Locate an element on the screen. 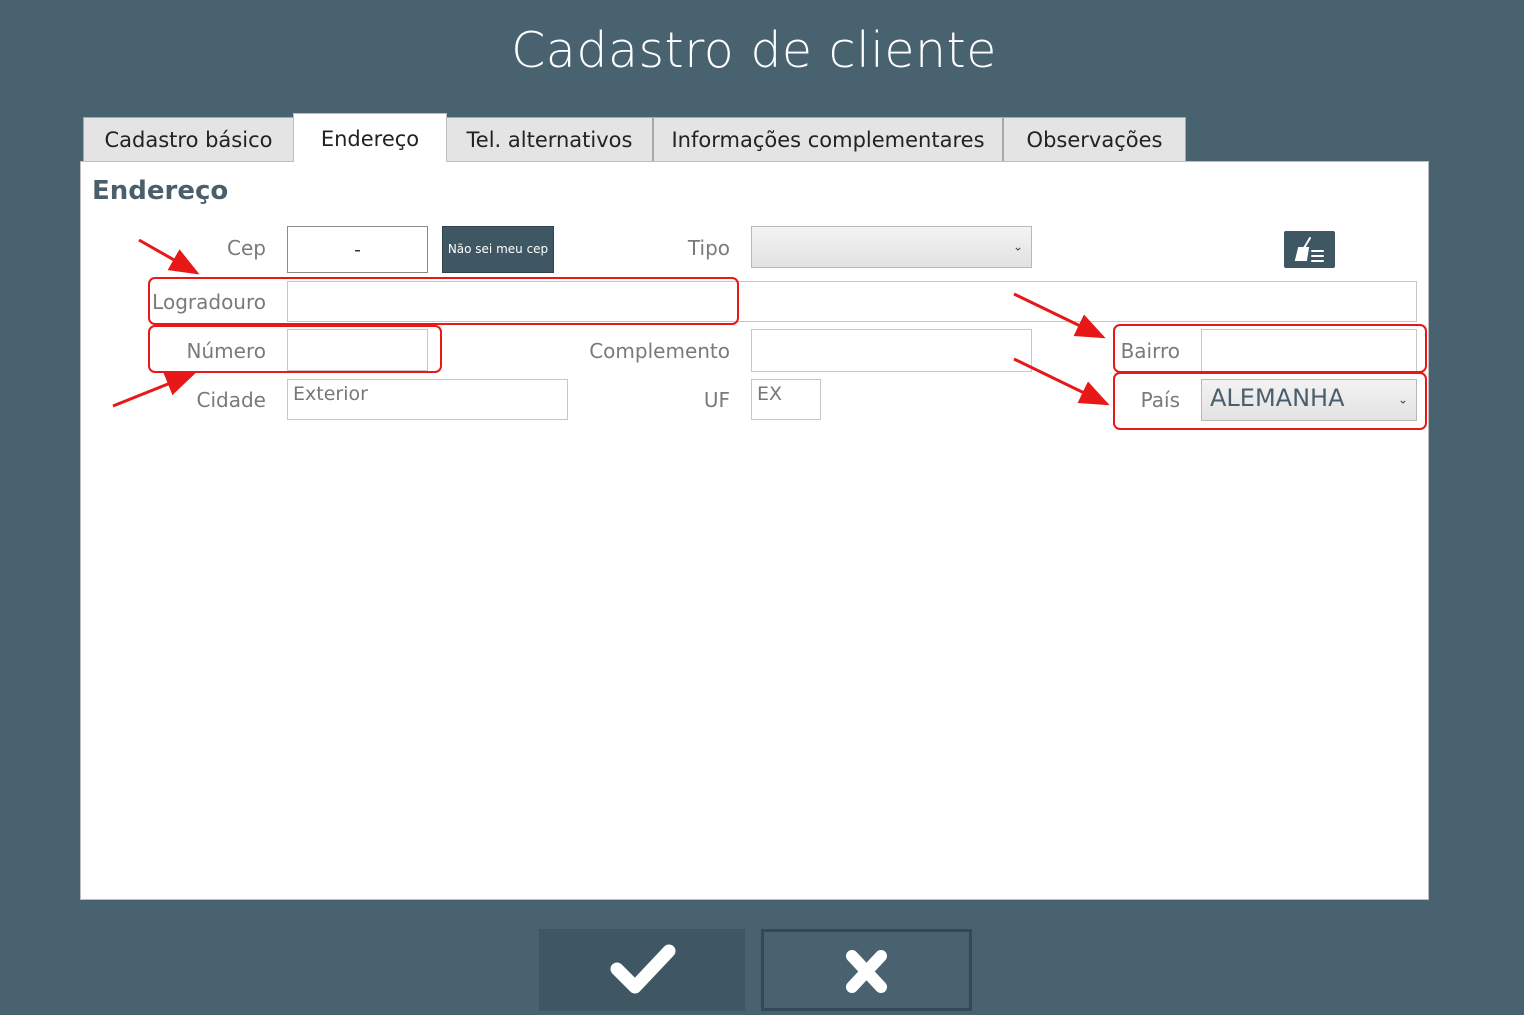 Image resolution: width=1524 pixels, height=1015 pixels. complemento-label: Complemento is located at coordinates (659, 351).